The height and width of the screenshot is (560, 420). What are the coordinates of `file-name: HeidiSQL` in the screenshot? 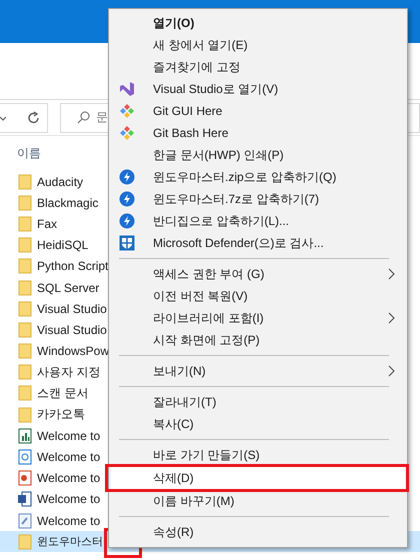 It's located at (62, 245).